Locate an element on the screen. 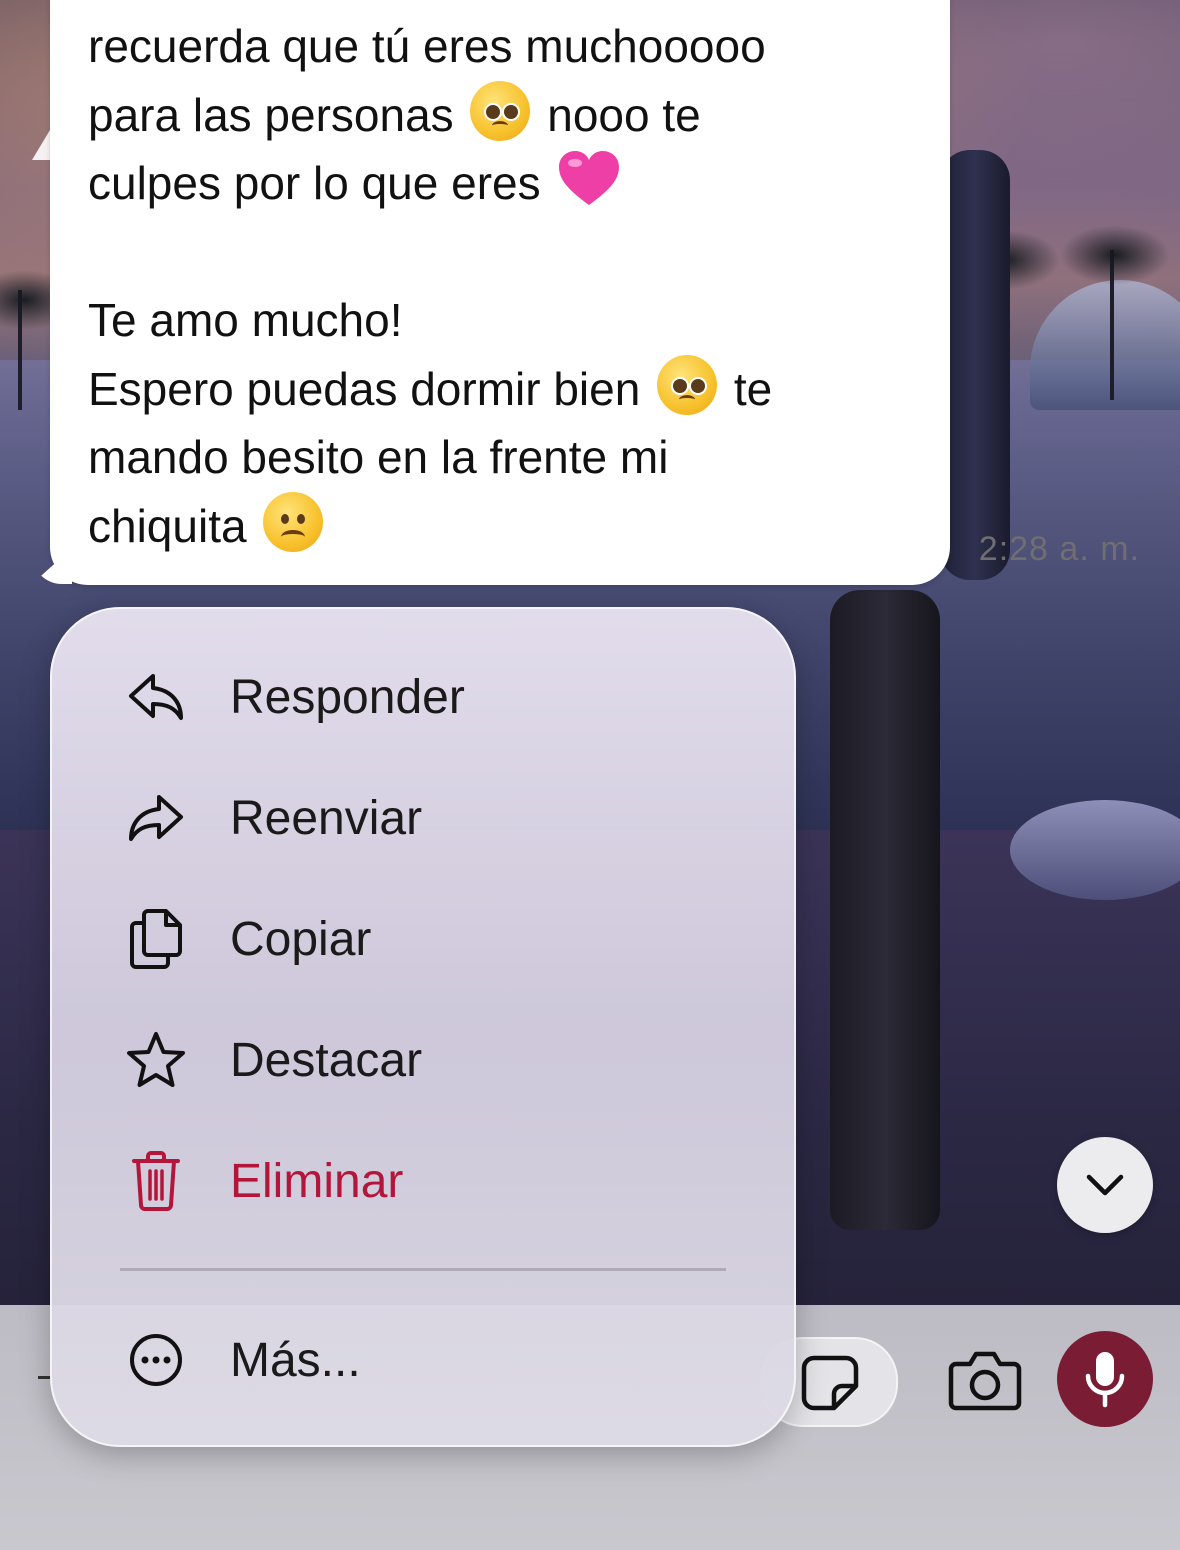 The image size is (1180, 1550). message-line: Espero puedas dormir bien te is located at coordinates (513, 389).